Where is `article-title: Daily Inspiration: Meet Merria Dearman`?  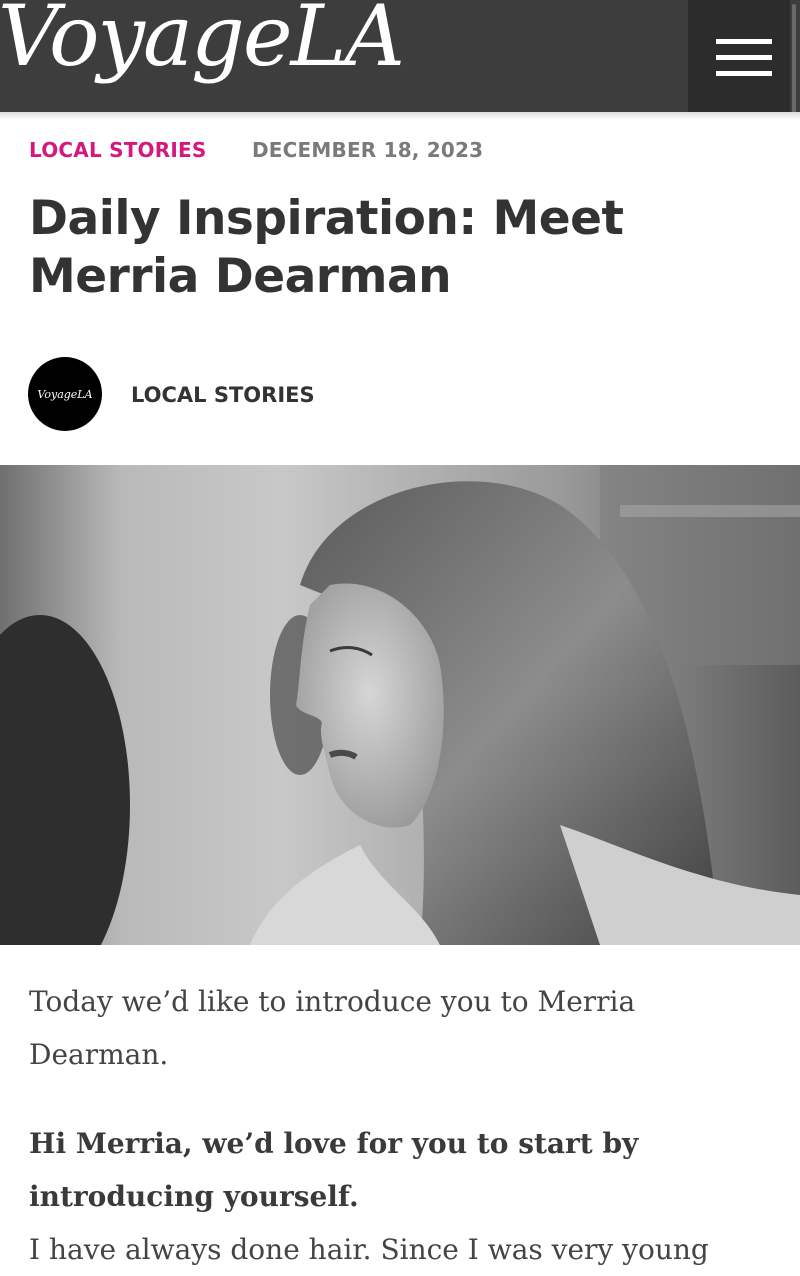 article-title: Daily Inspiration: Meet Merria Dearman is located at coordinates (326, 247).